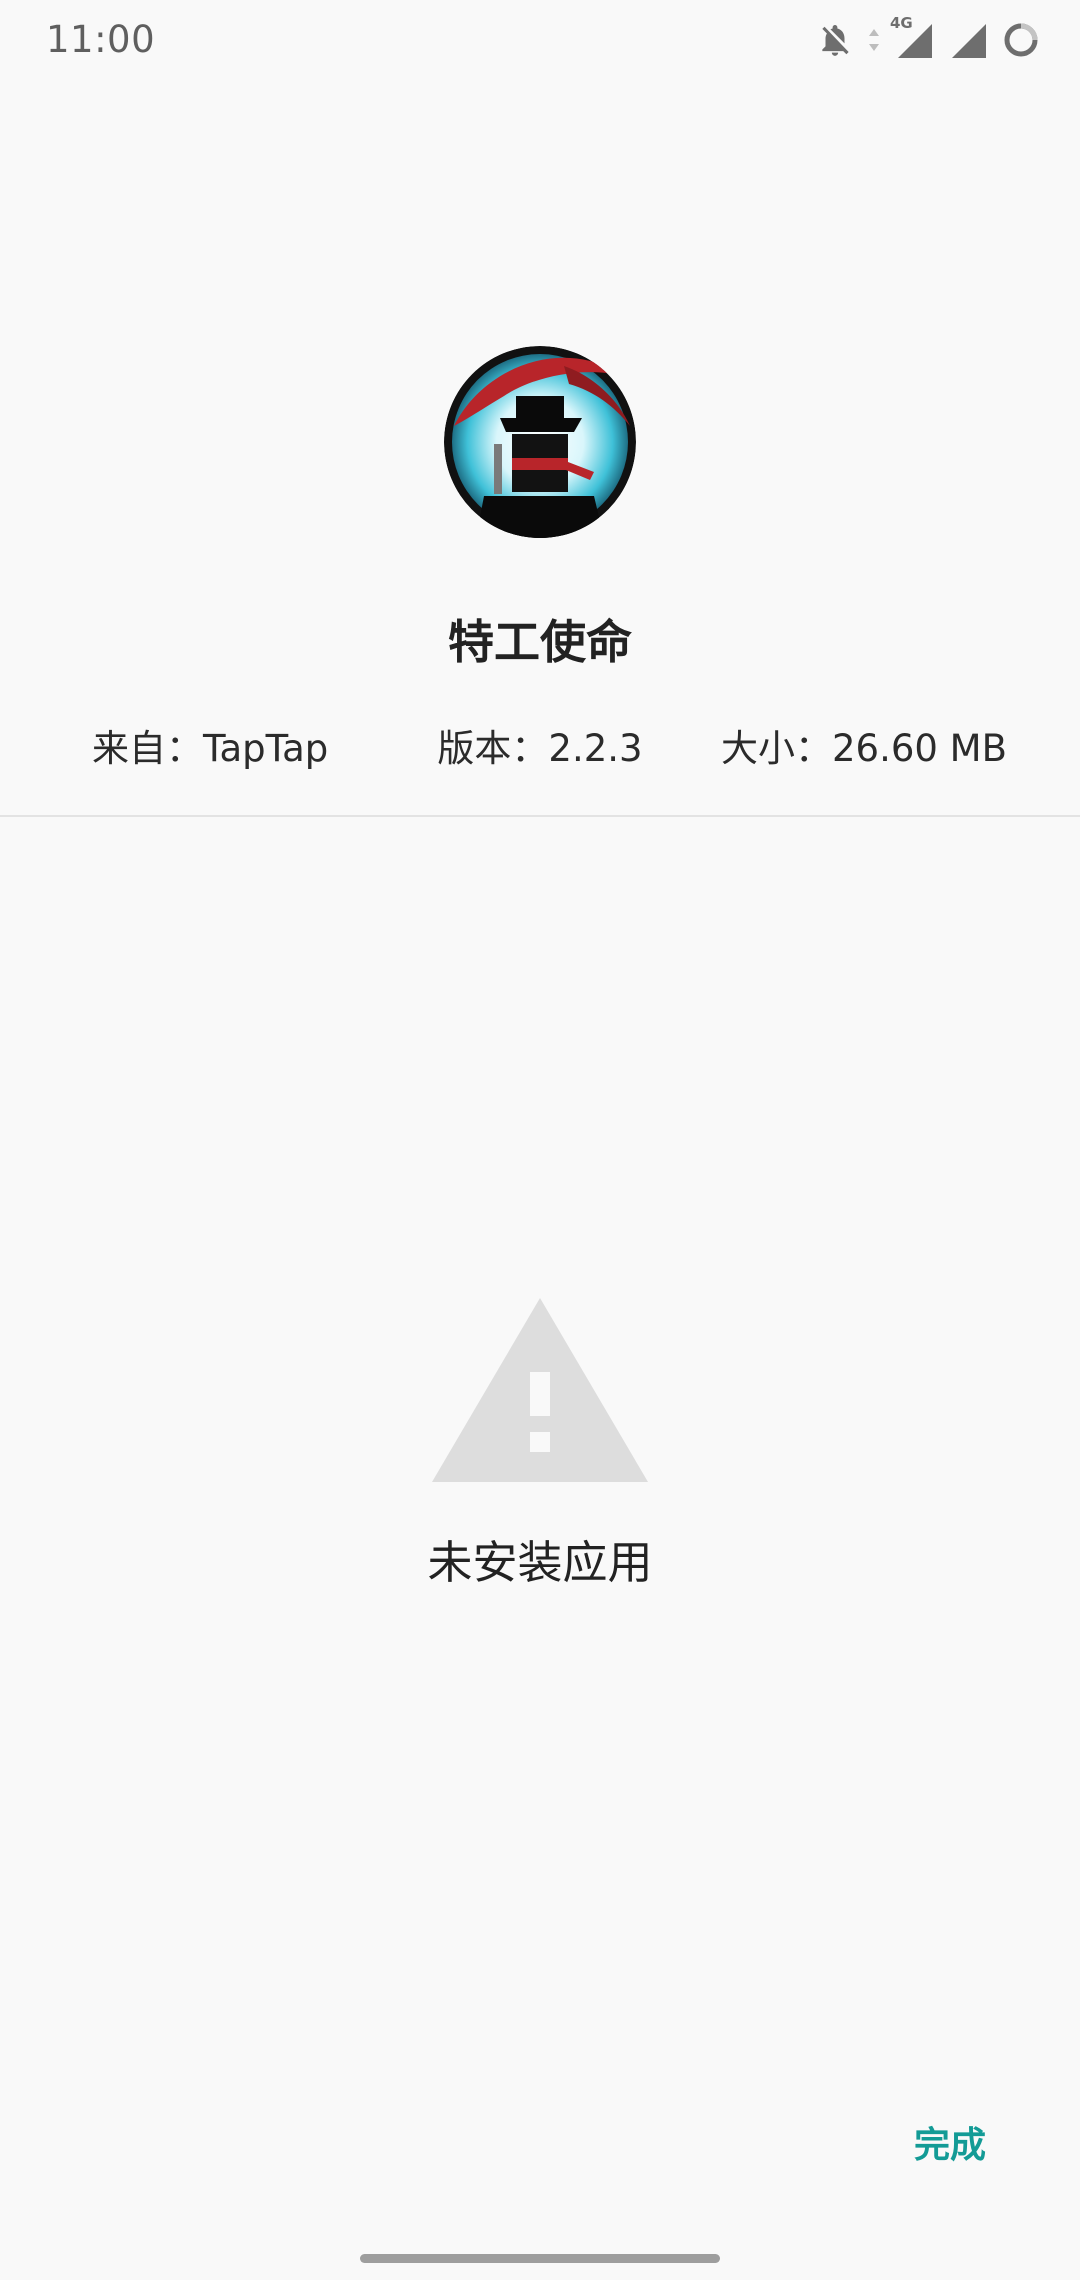 This screenshot has width=1080, height=2280. I want to click on signal-4g-icon: 4G, so click(912, 37).